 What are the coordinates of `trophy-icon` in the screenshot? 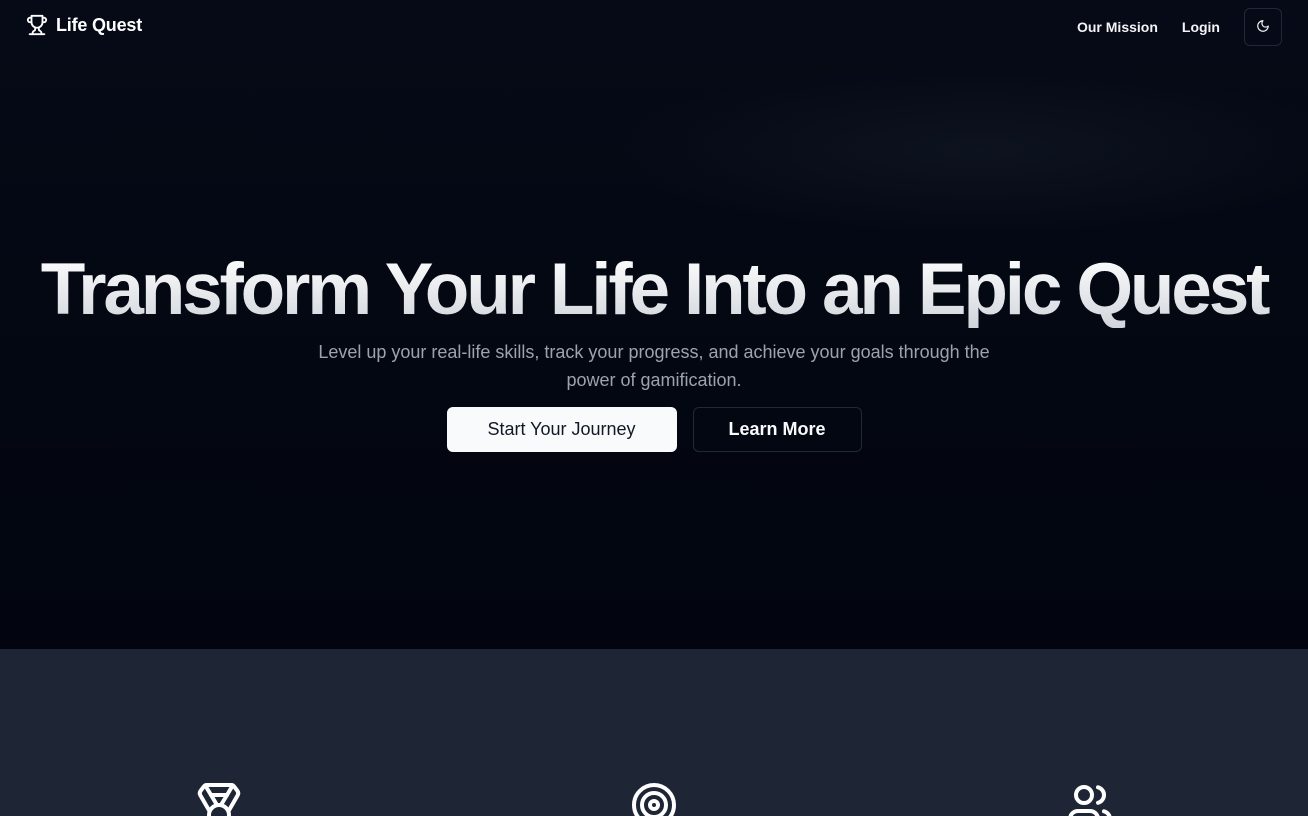 It's located at (37, 25).